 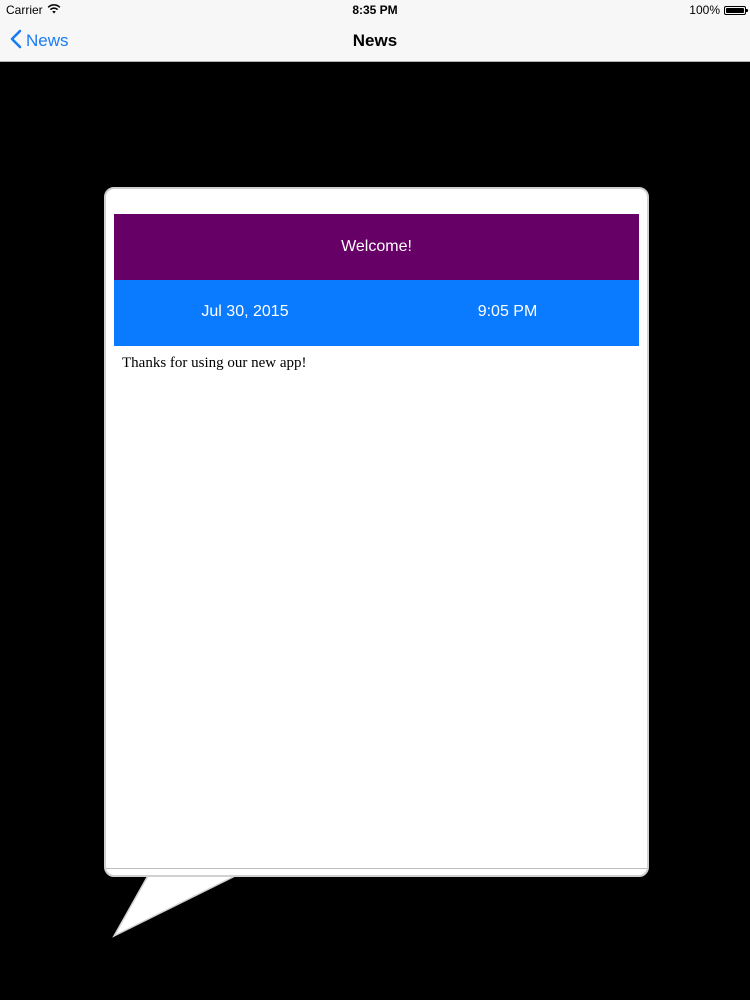 What do you see at coordinates (736, 10) in the screenshot?
I see `battery-icon` at bounding box center [736, 10].